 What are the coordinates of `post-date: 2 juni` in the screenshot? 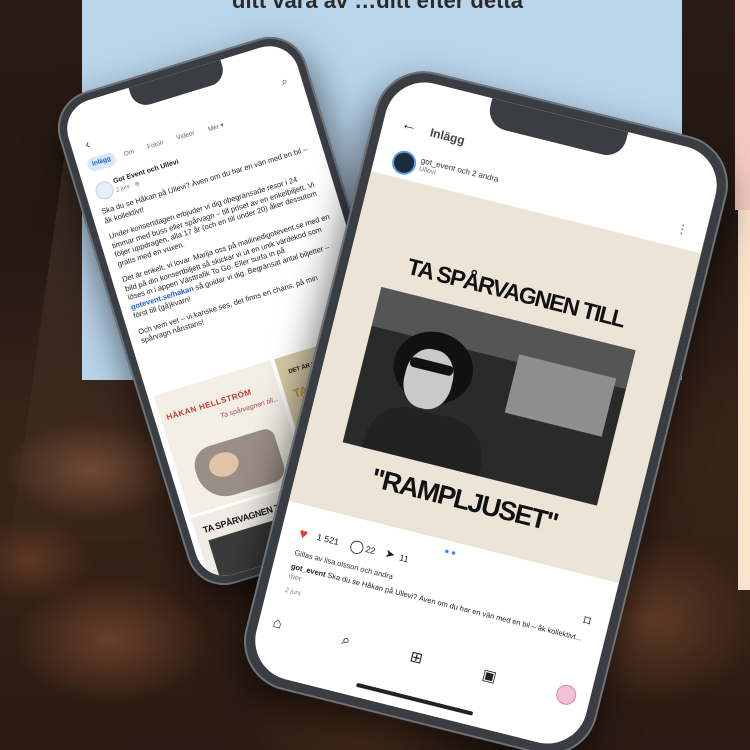 It's located at (293, 592).